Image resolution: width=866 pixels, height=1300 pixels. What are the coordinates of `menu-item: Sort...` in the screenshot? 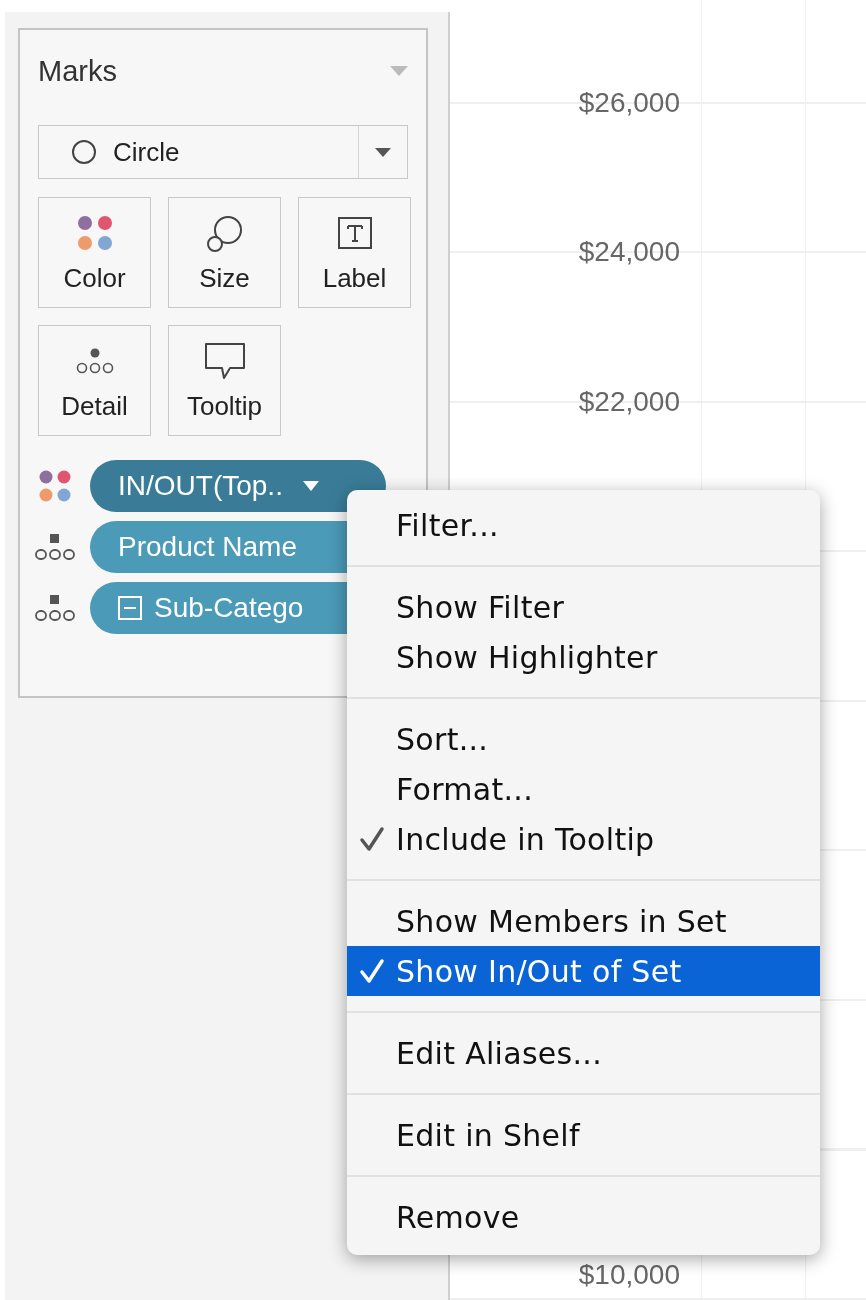 It's located at (583, 739).